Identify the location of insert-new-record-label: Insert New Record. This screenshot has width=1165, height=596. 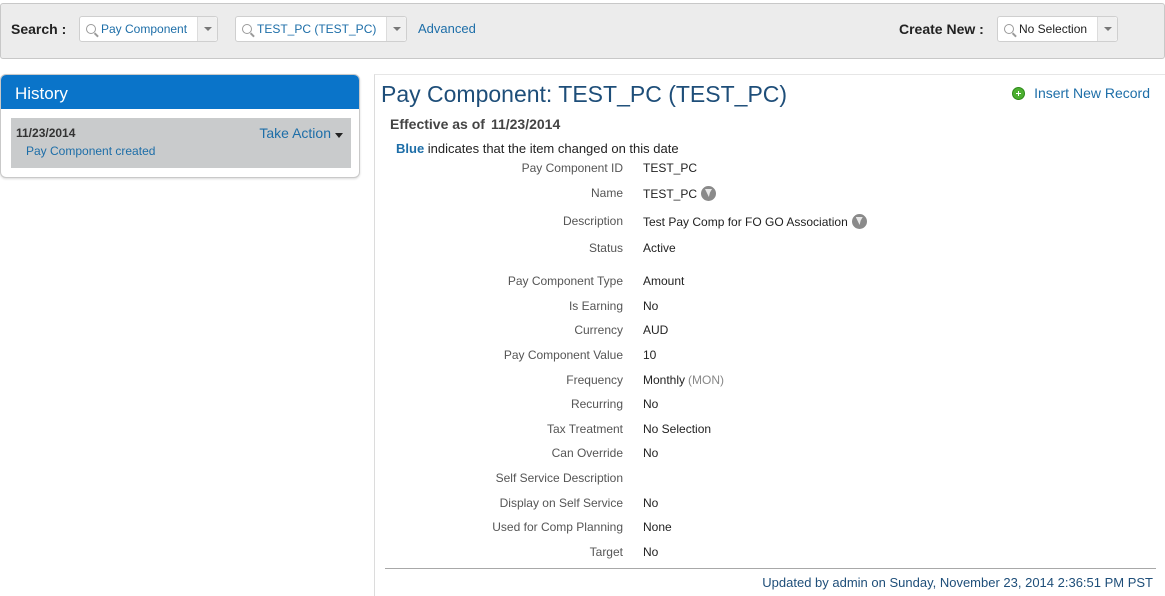
(1092, 93).